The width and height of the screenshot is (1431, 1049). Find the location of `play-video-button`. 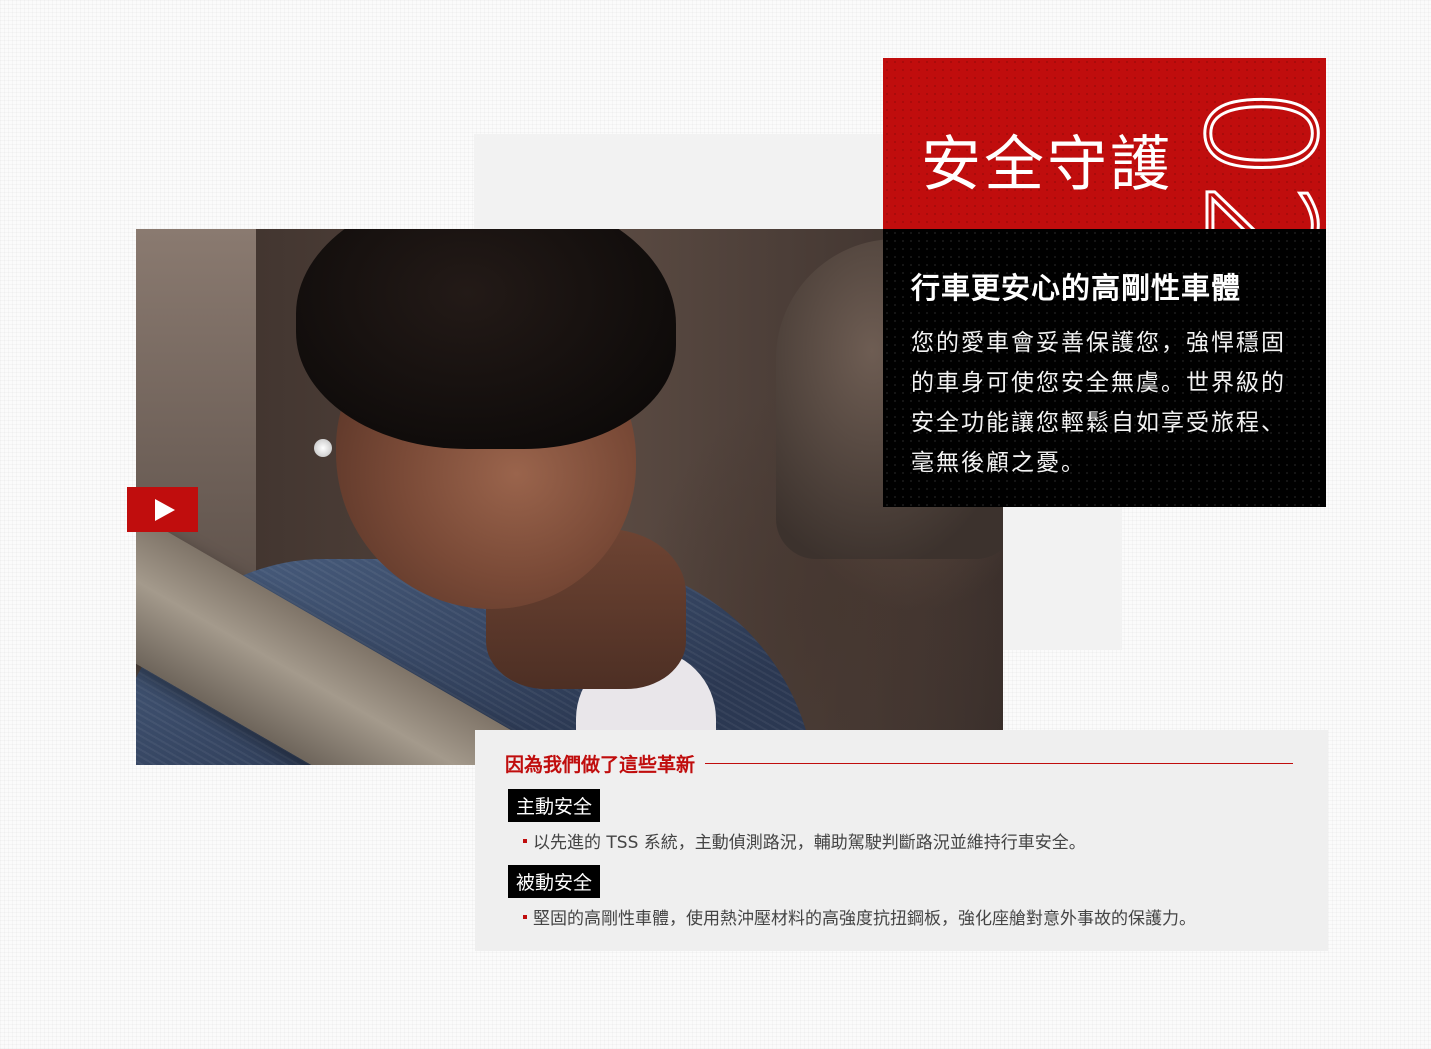

play-video-button is located at coordinates (162, 509).